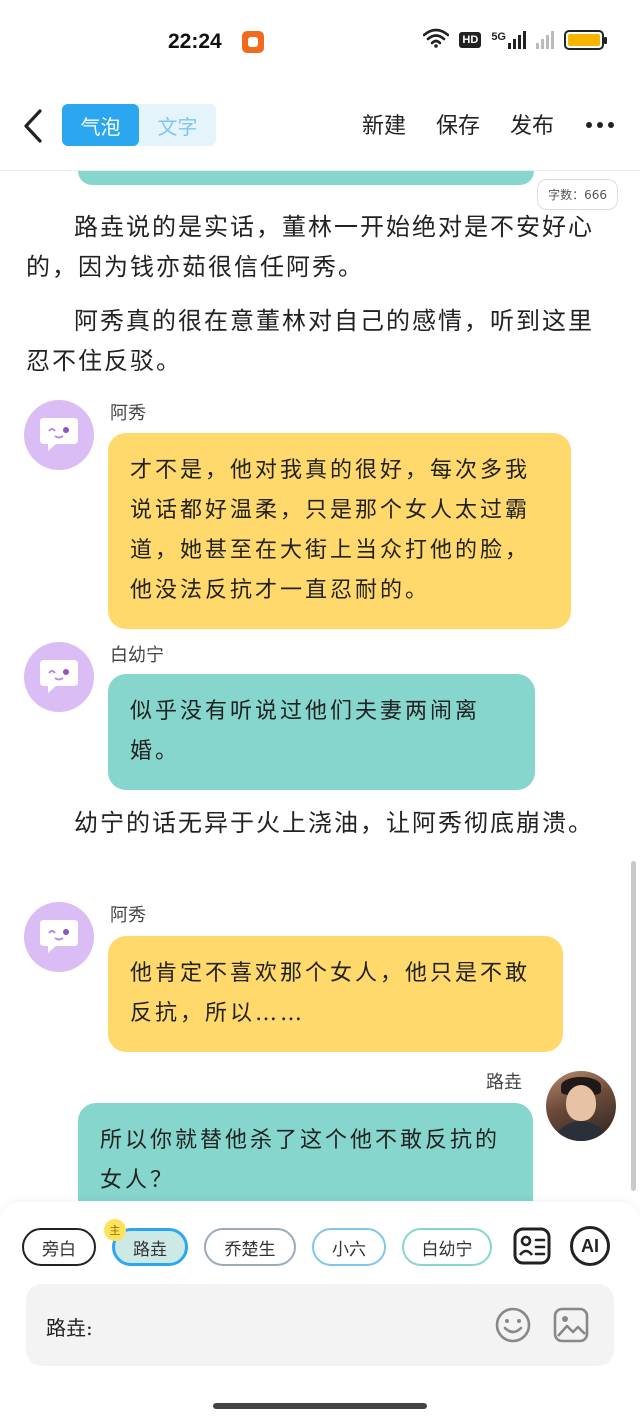  I want to click on speaker-name: 路垚, so click(504, 1082).